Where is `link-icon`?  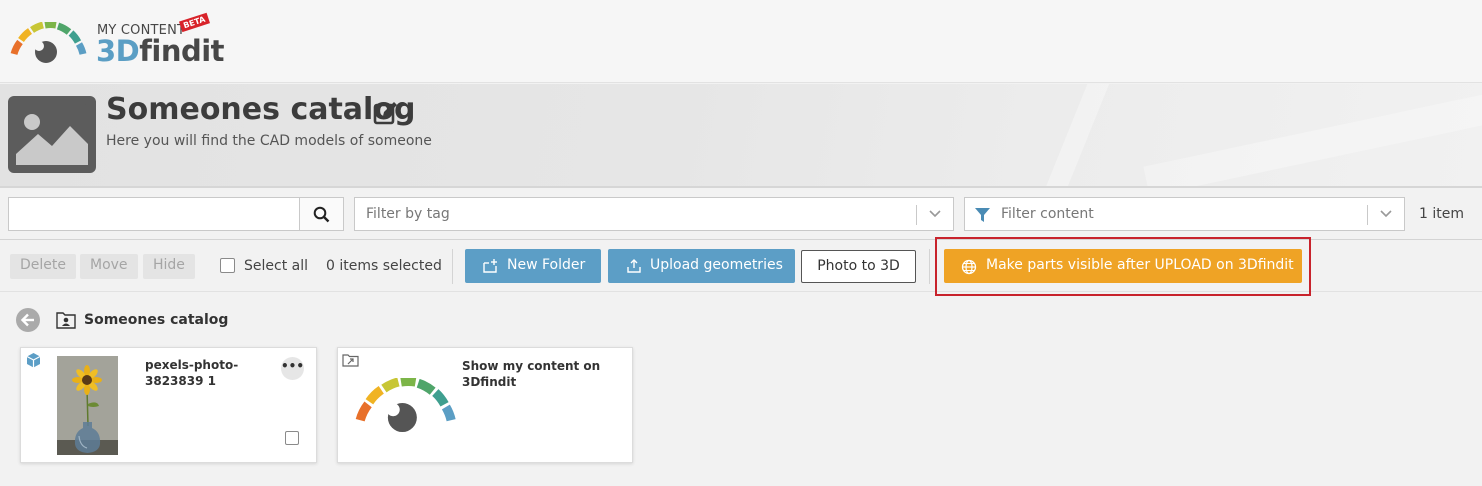
link-icon is located at coordinates (350, 360).